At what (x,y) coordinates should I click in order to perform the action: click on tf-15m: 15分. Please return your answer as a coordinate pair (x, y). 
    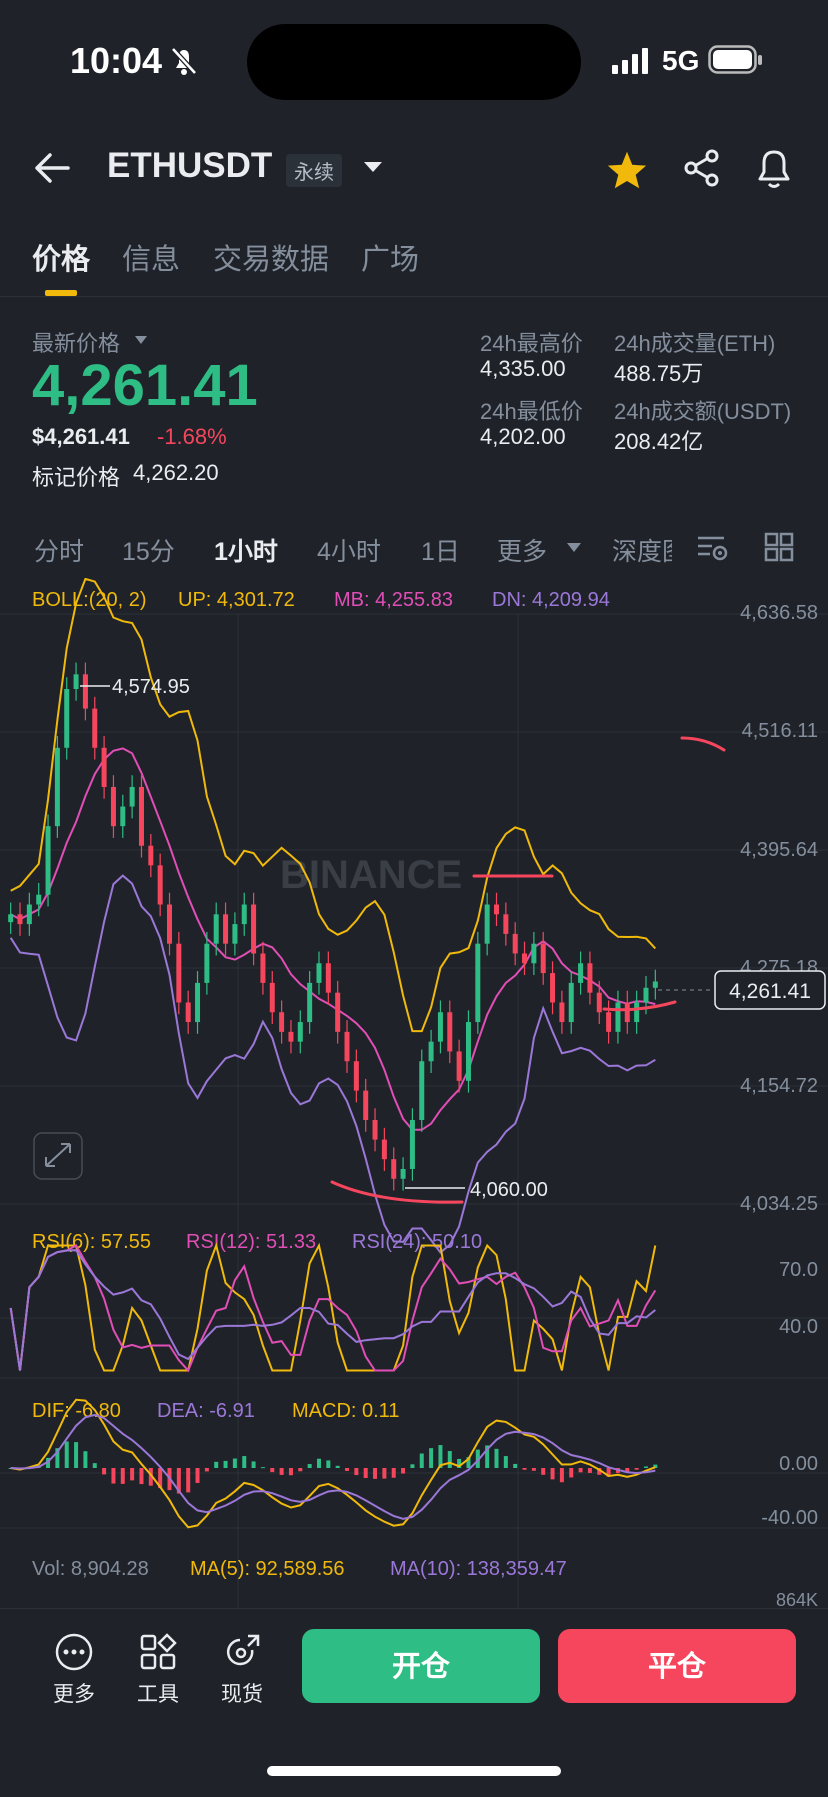
    Looking at the image, I should click on (148, 550).